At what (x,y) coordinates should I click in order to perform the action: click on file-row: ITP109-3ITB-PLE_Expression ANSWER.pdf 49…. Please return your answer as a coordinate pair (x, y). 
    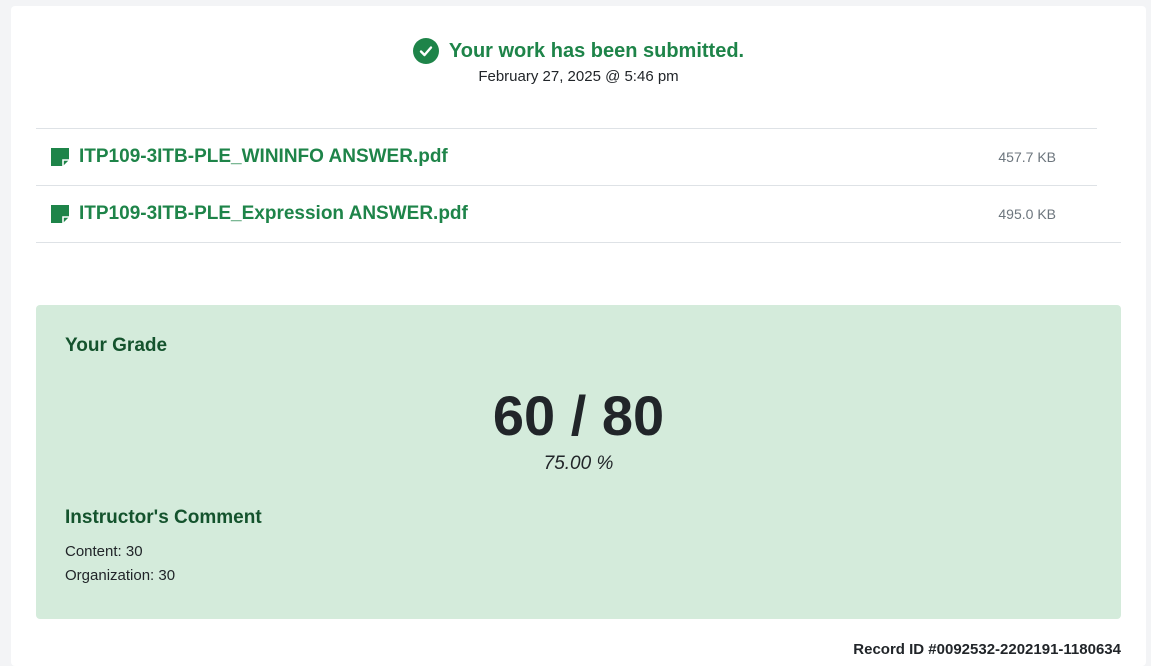
    Looking at the image, I should click on (566, 213).